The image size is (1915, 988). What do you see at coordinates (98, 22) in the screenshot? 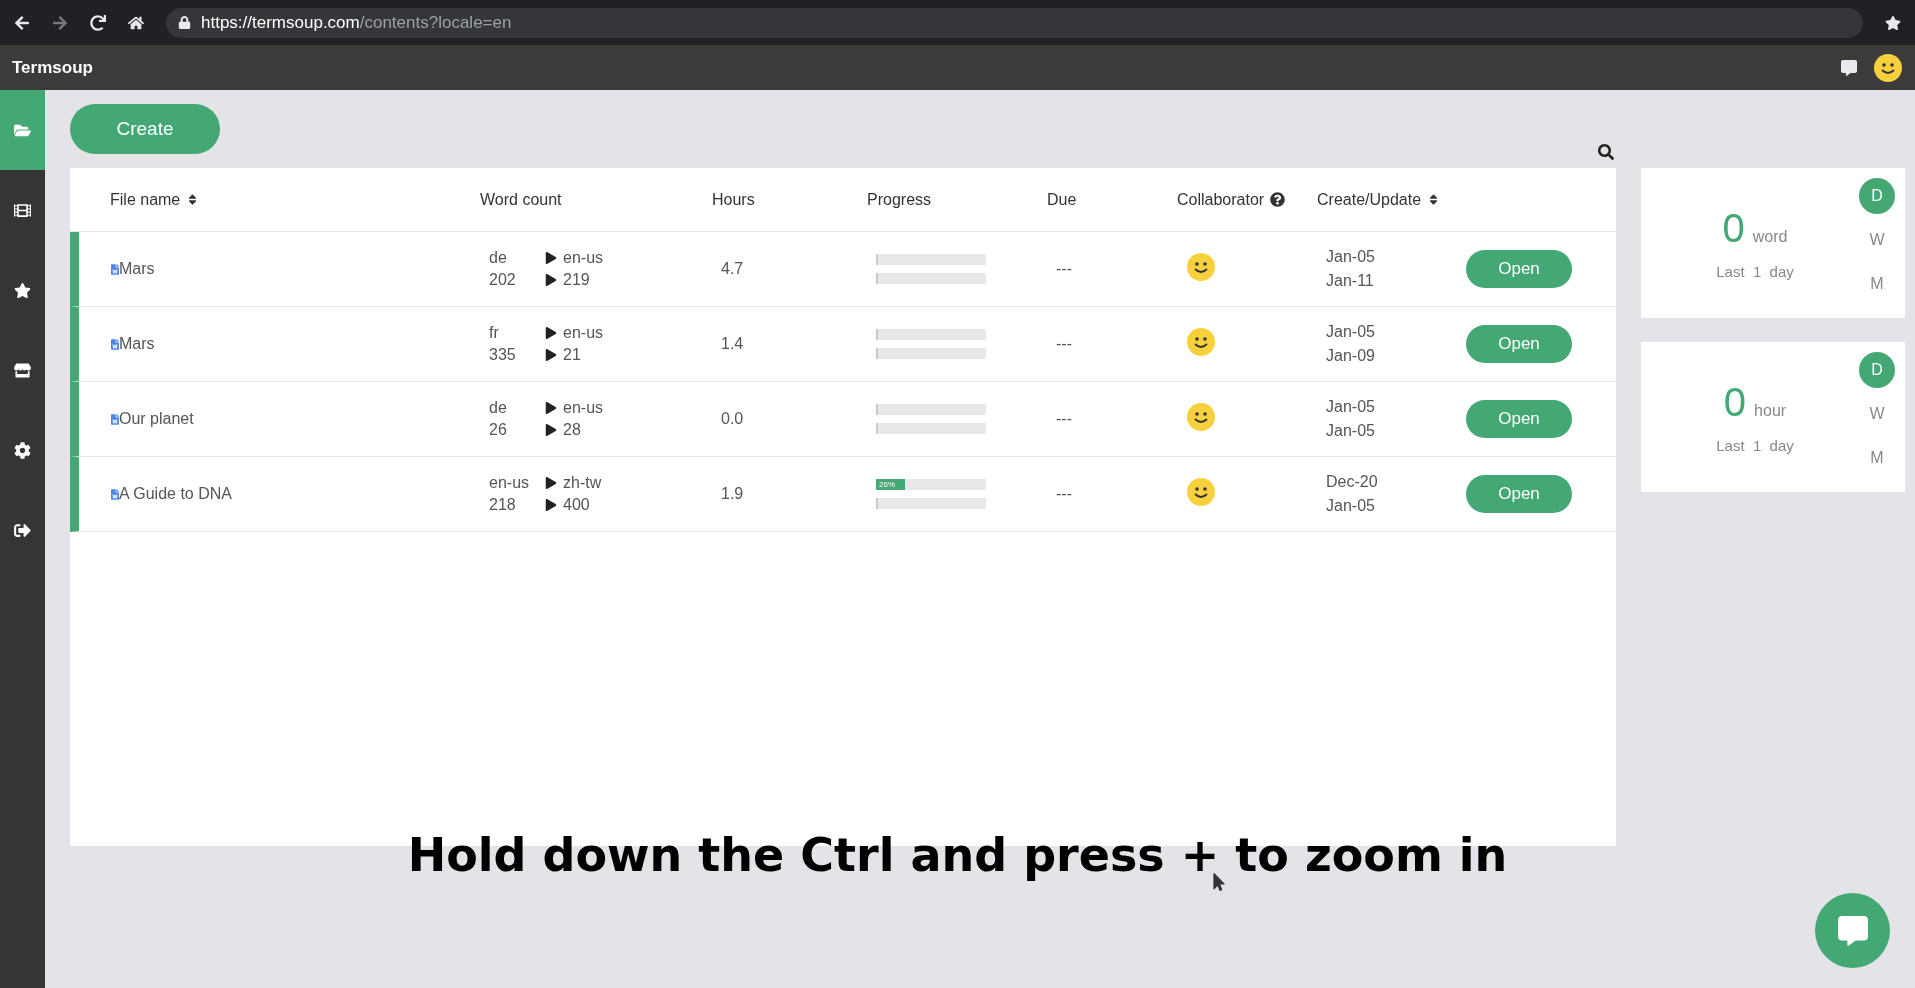
I see `reload-icon` at bounding box center [98, 22].